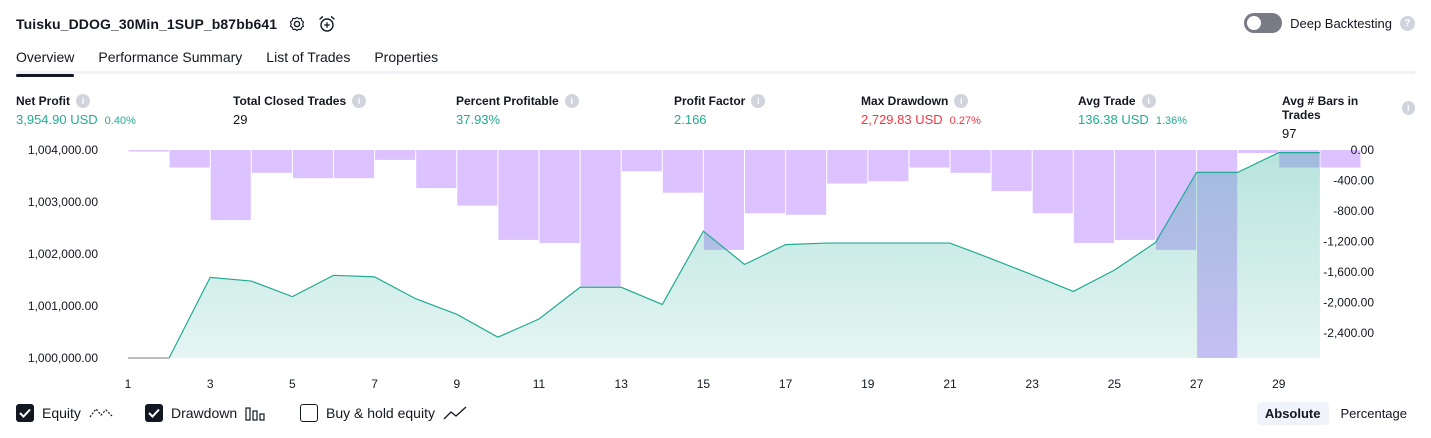  I want to click on alarm-add-icon, so click(327, 24).